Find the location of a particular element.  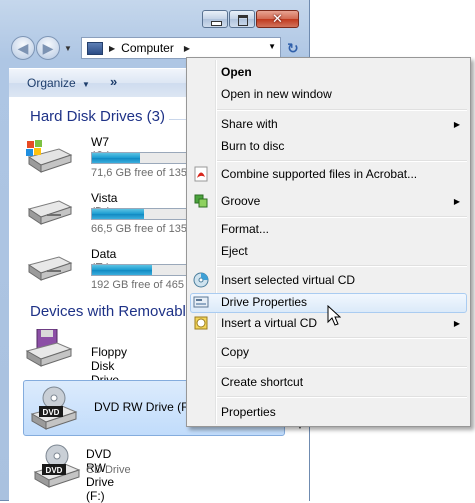

drive-type: CD Drive is located at coordinates (108, 470).